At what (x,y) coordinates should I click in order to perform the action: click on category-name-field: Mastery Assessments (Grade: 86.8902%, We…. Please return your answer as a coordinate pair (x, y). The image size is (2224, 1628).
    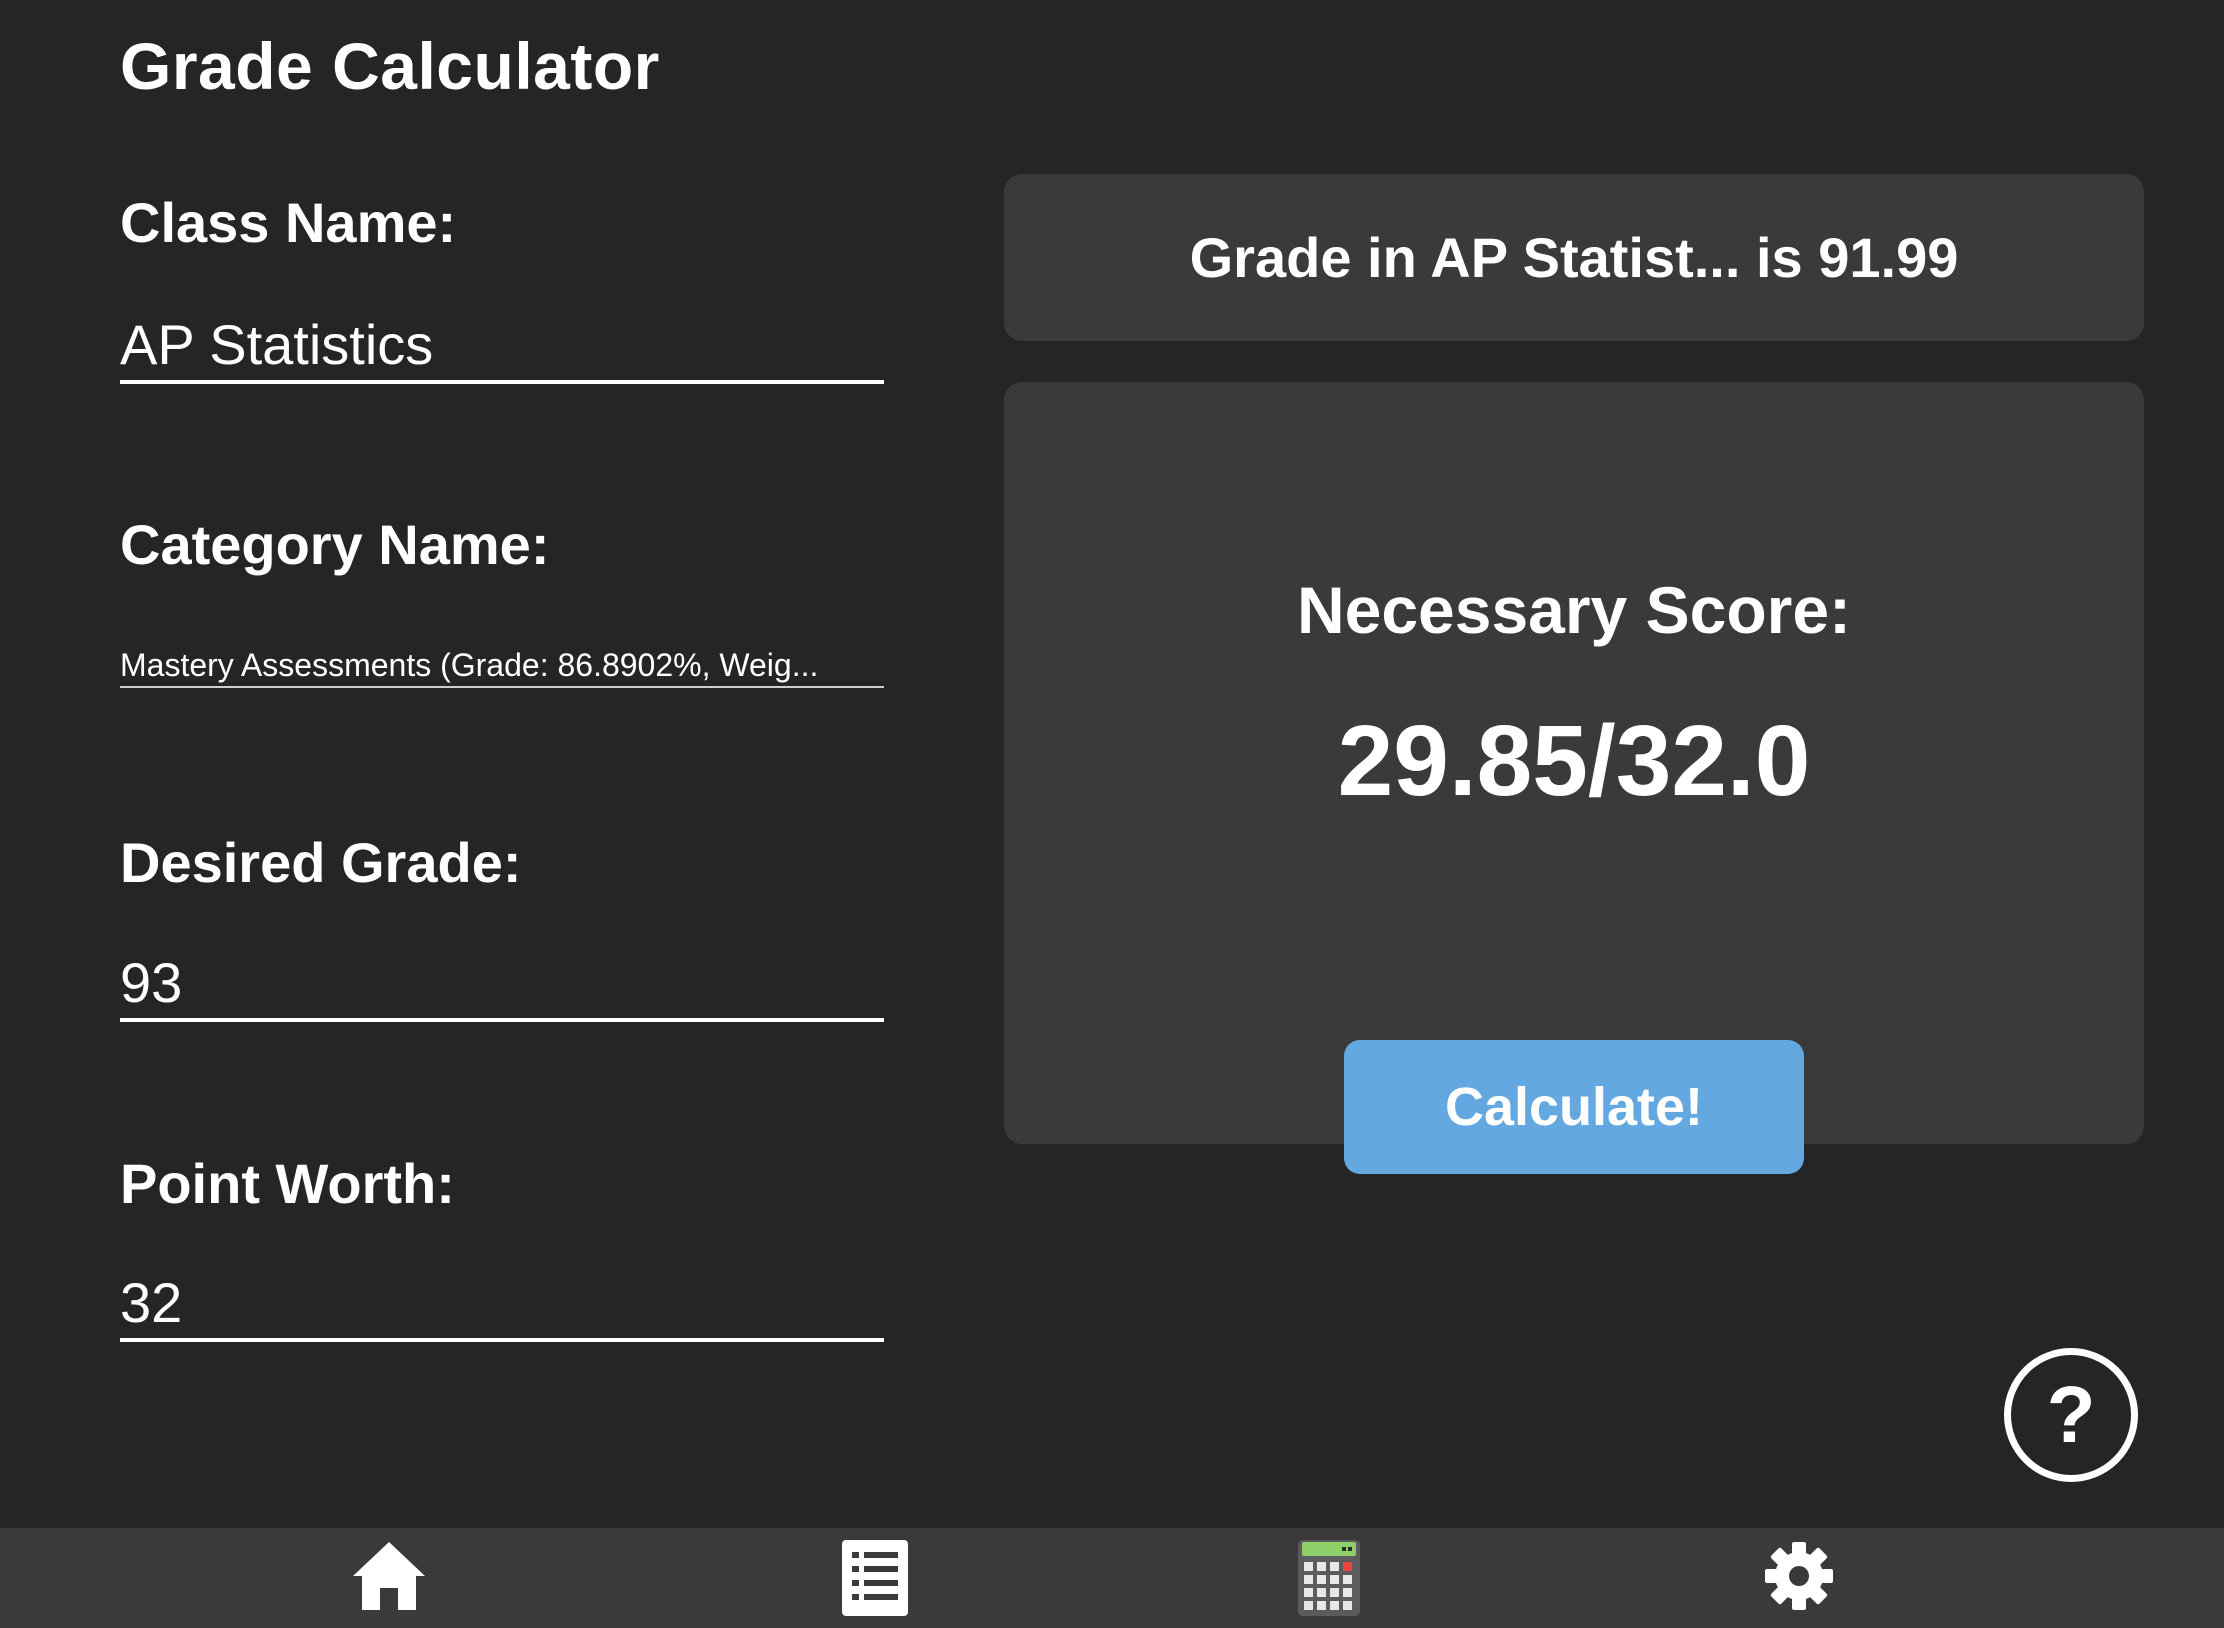
    Looking at the image, I should click on (502, 666).